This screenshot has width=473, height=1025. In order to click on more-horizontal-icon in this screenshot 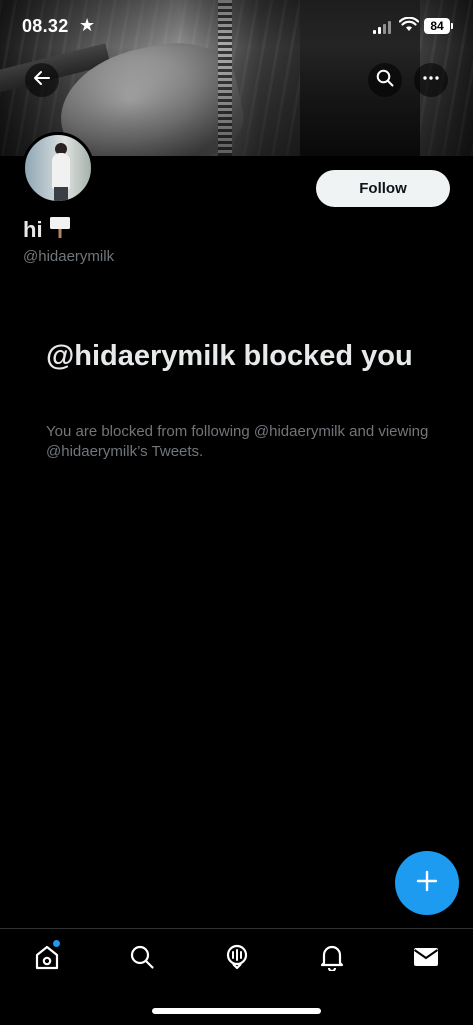, I will do `click(431, 80)`.